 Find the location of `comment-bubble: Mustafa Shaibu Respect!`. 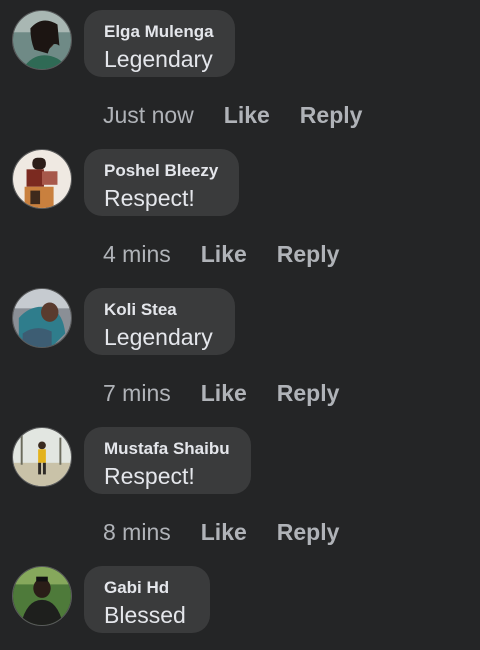

comment-bubble: Mustafa Shaibu Respect! is located at coordinates (167, 460).